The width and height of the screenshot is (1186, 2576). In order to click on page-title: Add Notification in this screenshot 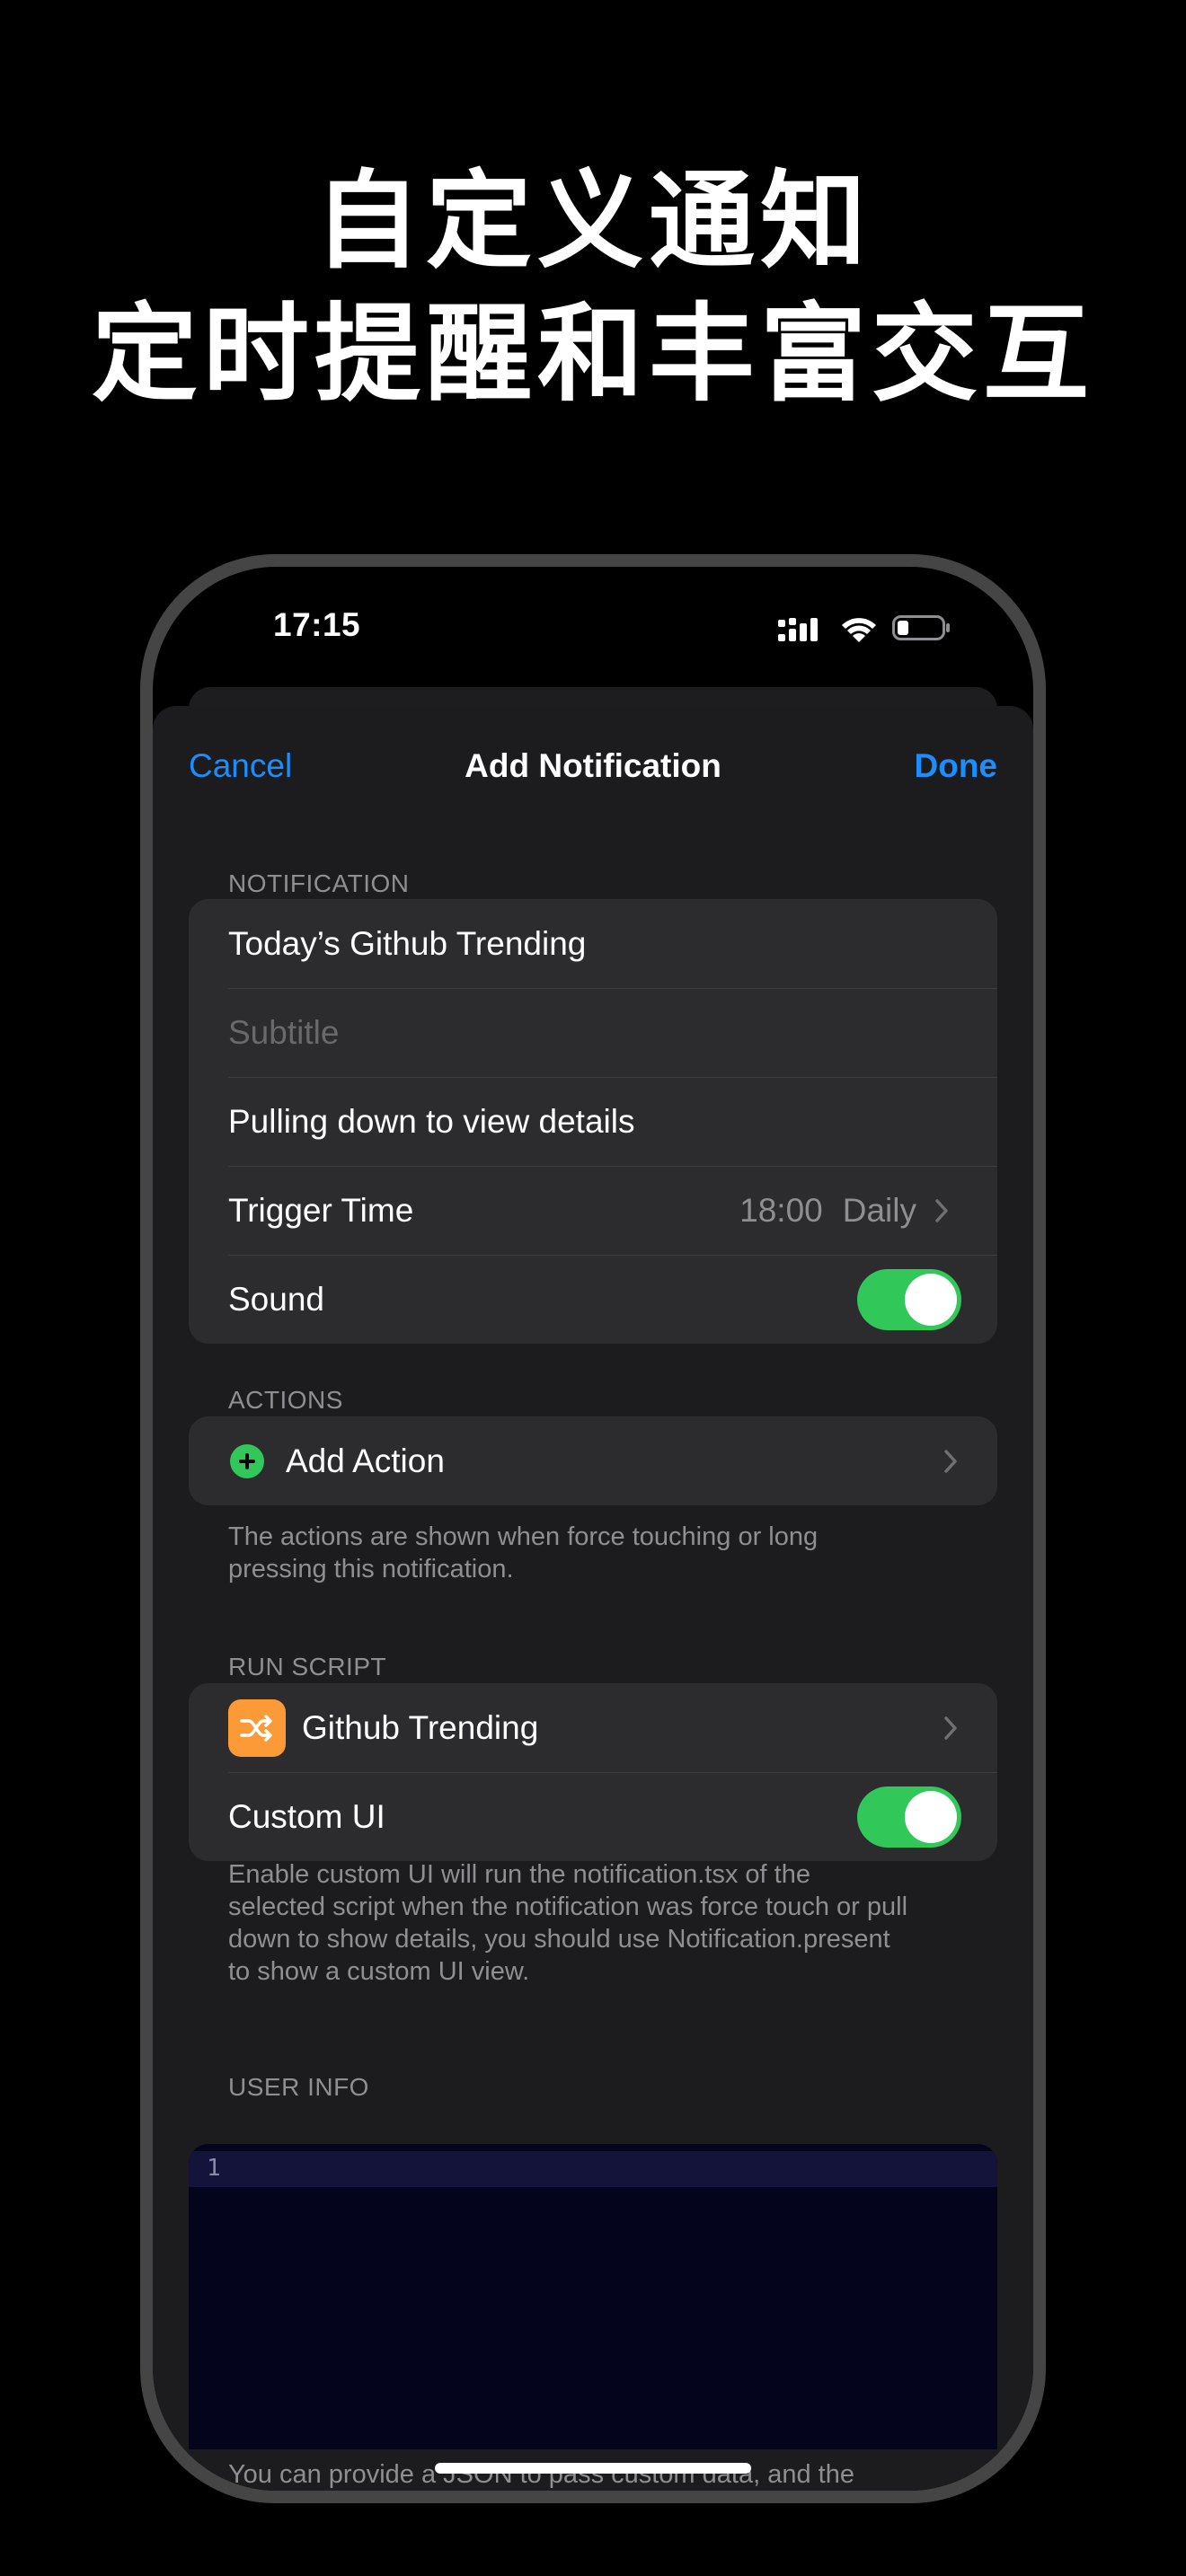, I will do `click(593, 765)`.